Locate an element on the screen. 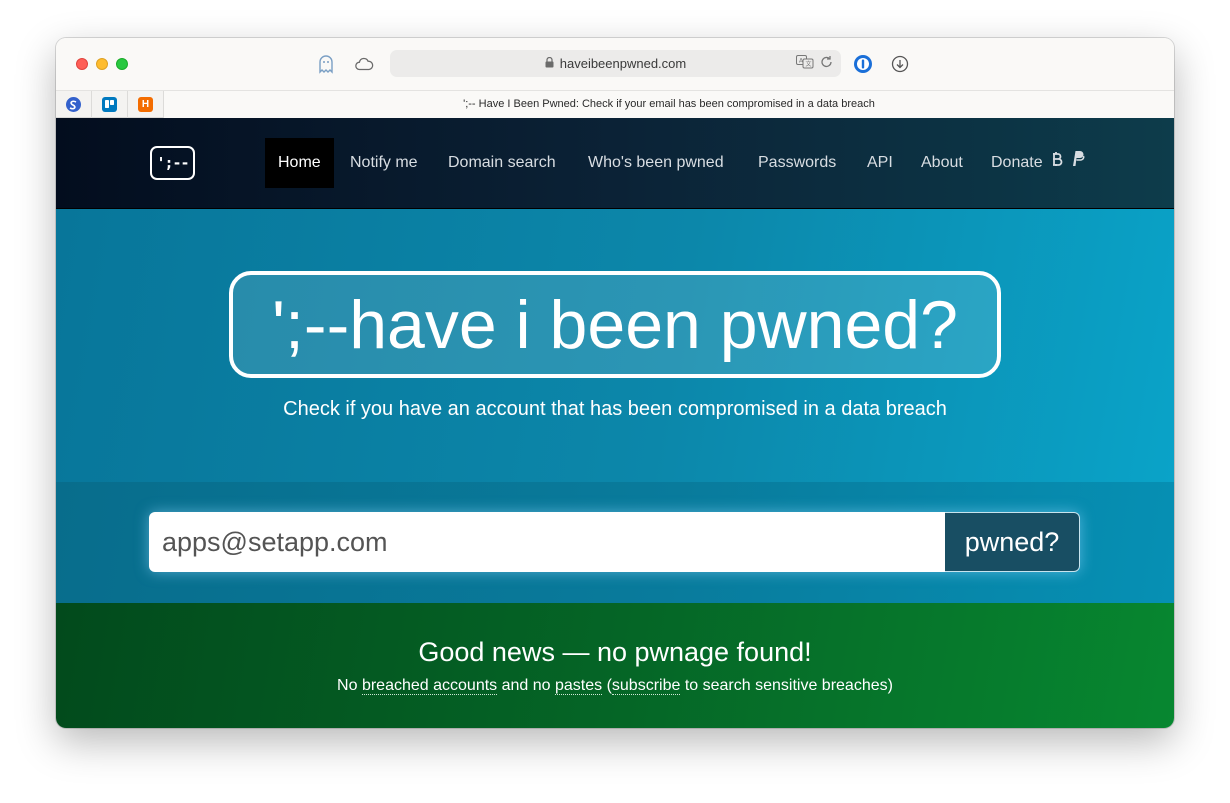 The height and width of the screenshot is (803, 1230). result-text-part: No is located at coordinates (349, 685).